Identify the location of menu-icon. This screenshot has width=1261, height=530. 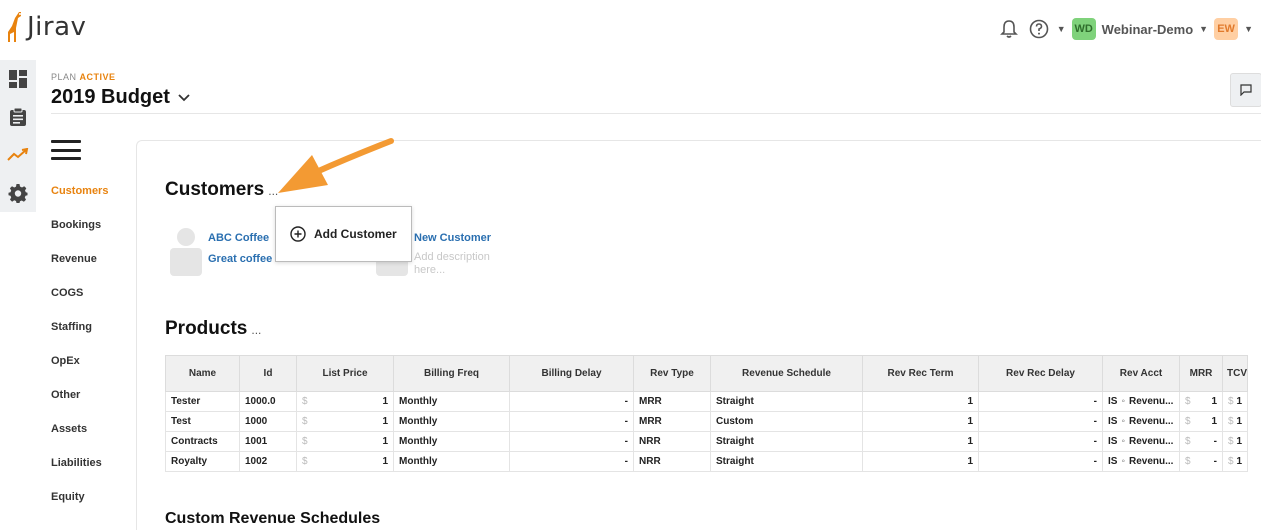
(66, 150).